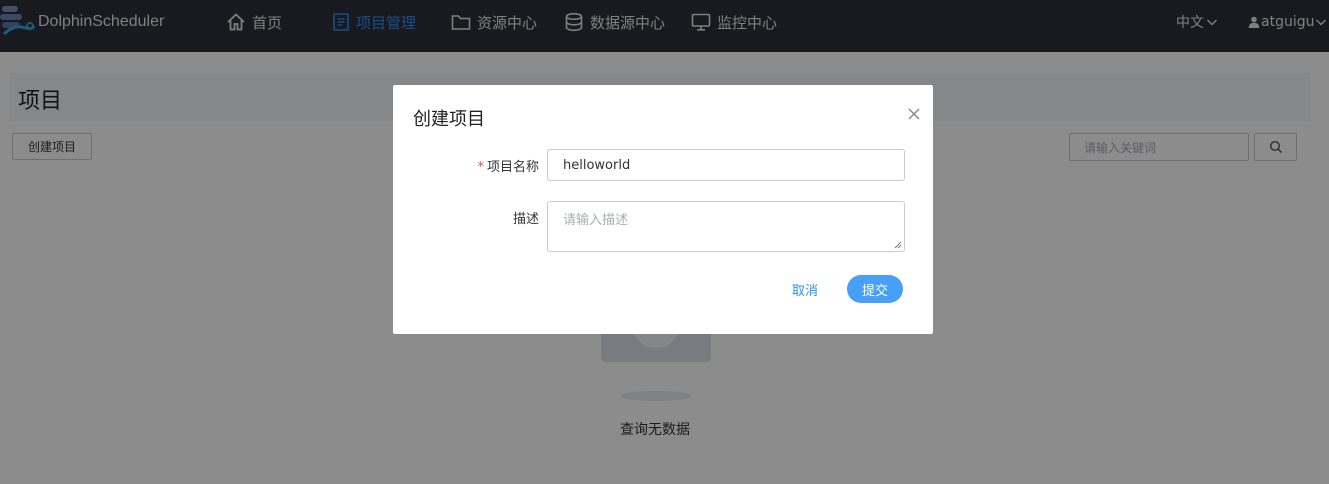 This screenshot has width=1329, height=484. What do you see at coordinates (480, 167) in the screenshot?
I see `required-mark: *` at bounding box center [480, 167].